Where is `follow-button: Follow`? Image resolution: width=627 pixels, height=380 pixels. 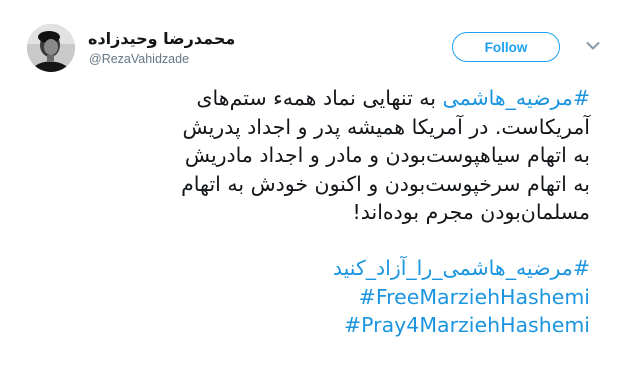 follow-button: Follow is located at coordinates (506, 47).